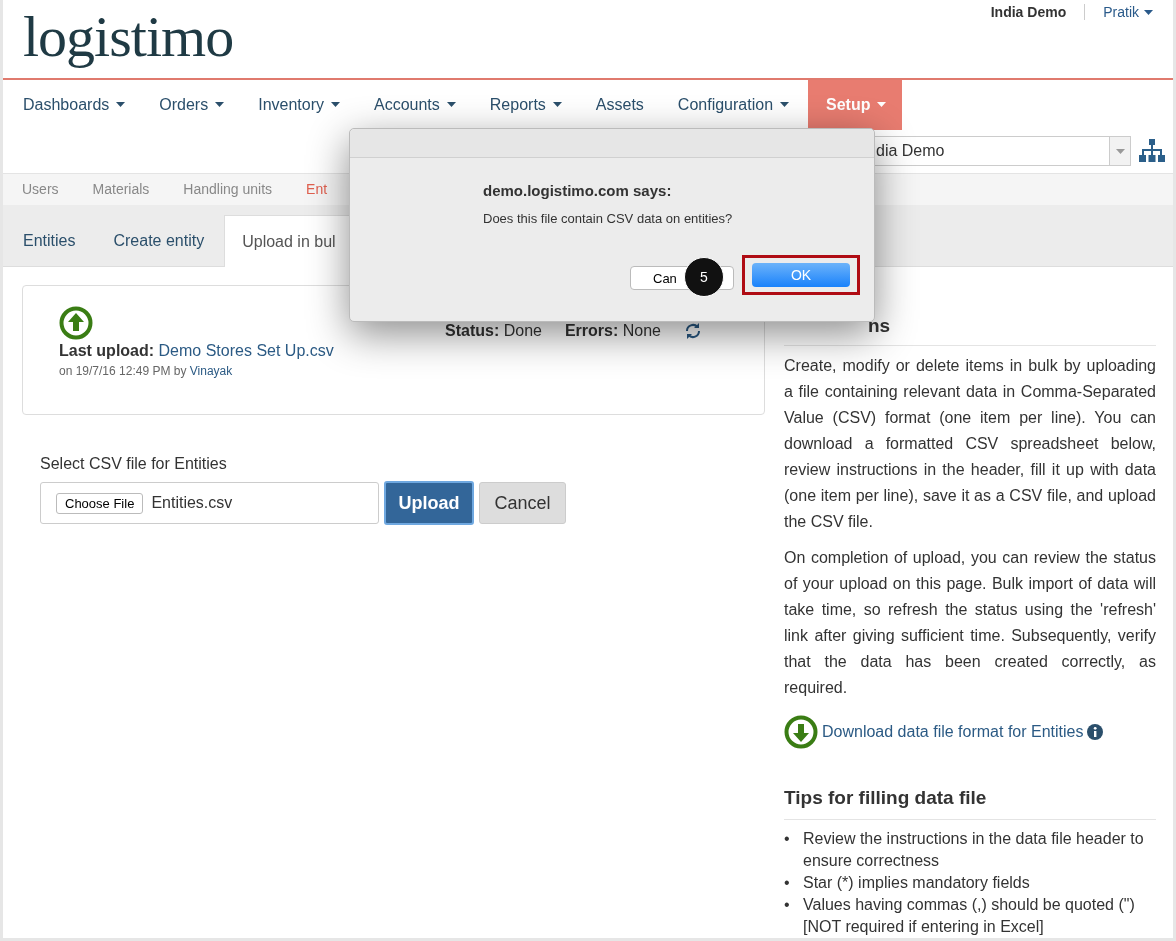 This screenshot has height=941, width=1176. Describe the element at coordinates (522, 503) in the screenshot. I see `cancel-button: Cancel` at that location.